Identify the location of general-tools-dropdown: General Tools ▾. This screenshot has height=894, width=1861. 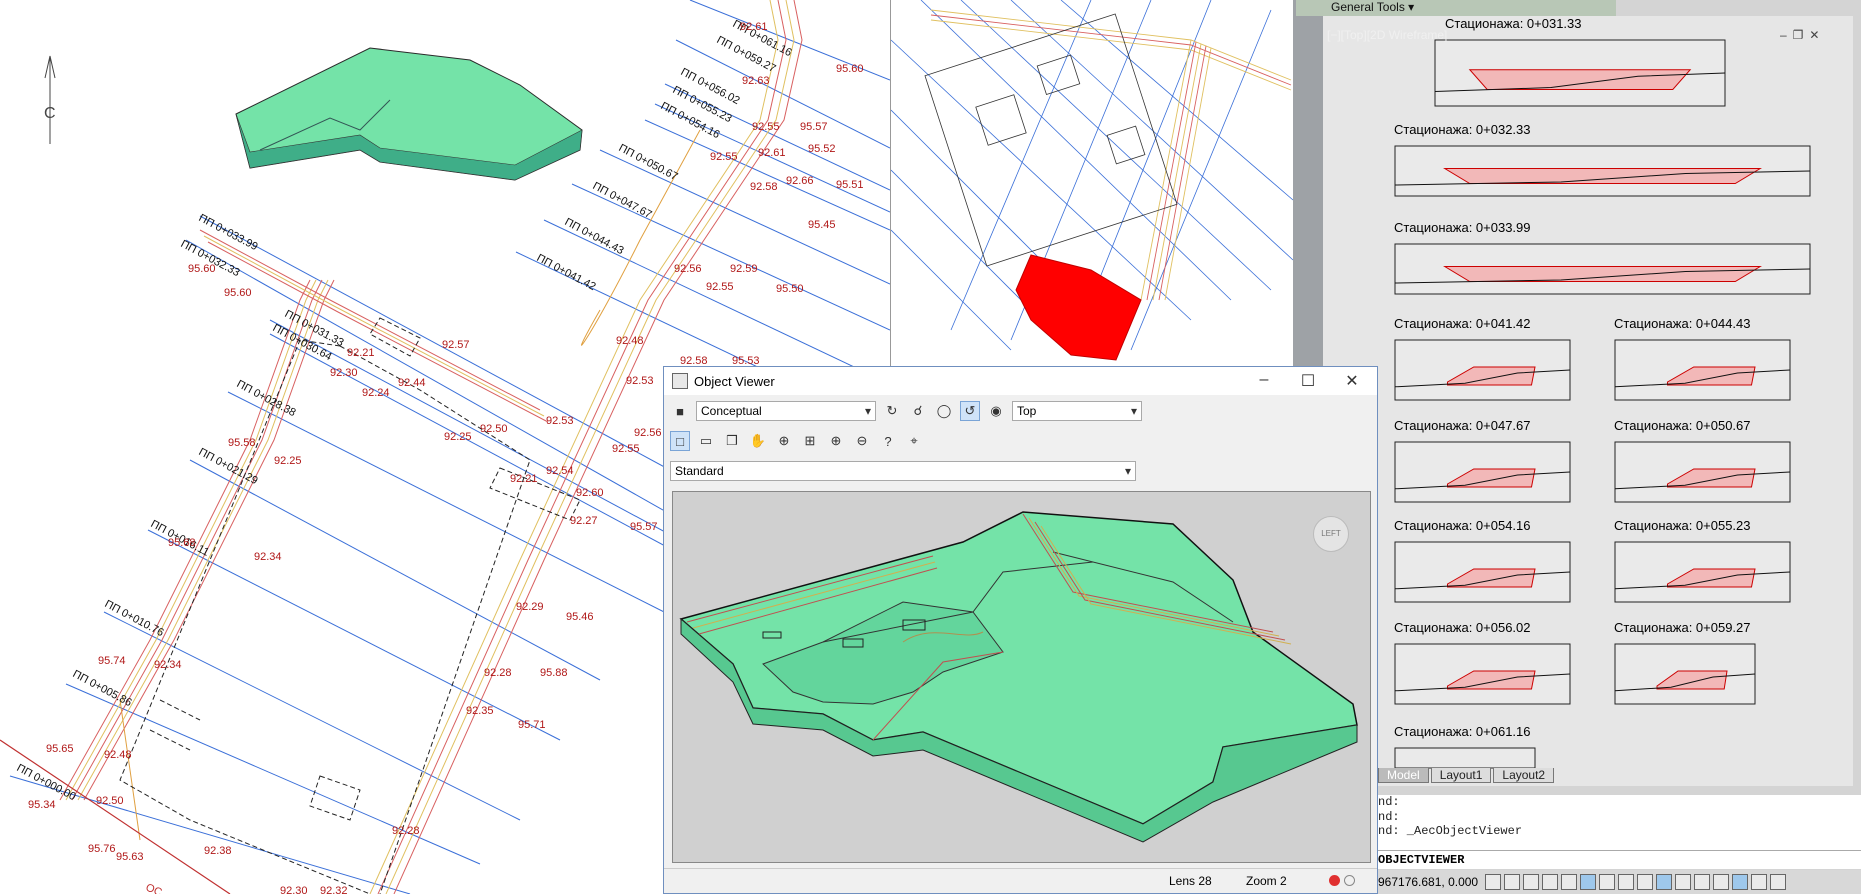
(1456, 8).